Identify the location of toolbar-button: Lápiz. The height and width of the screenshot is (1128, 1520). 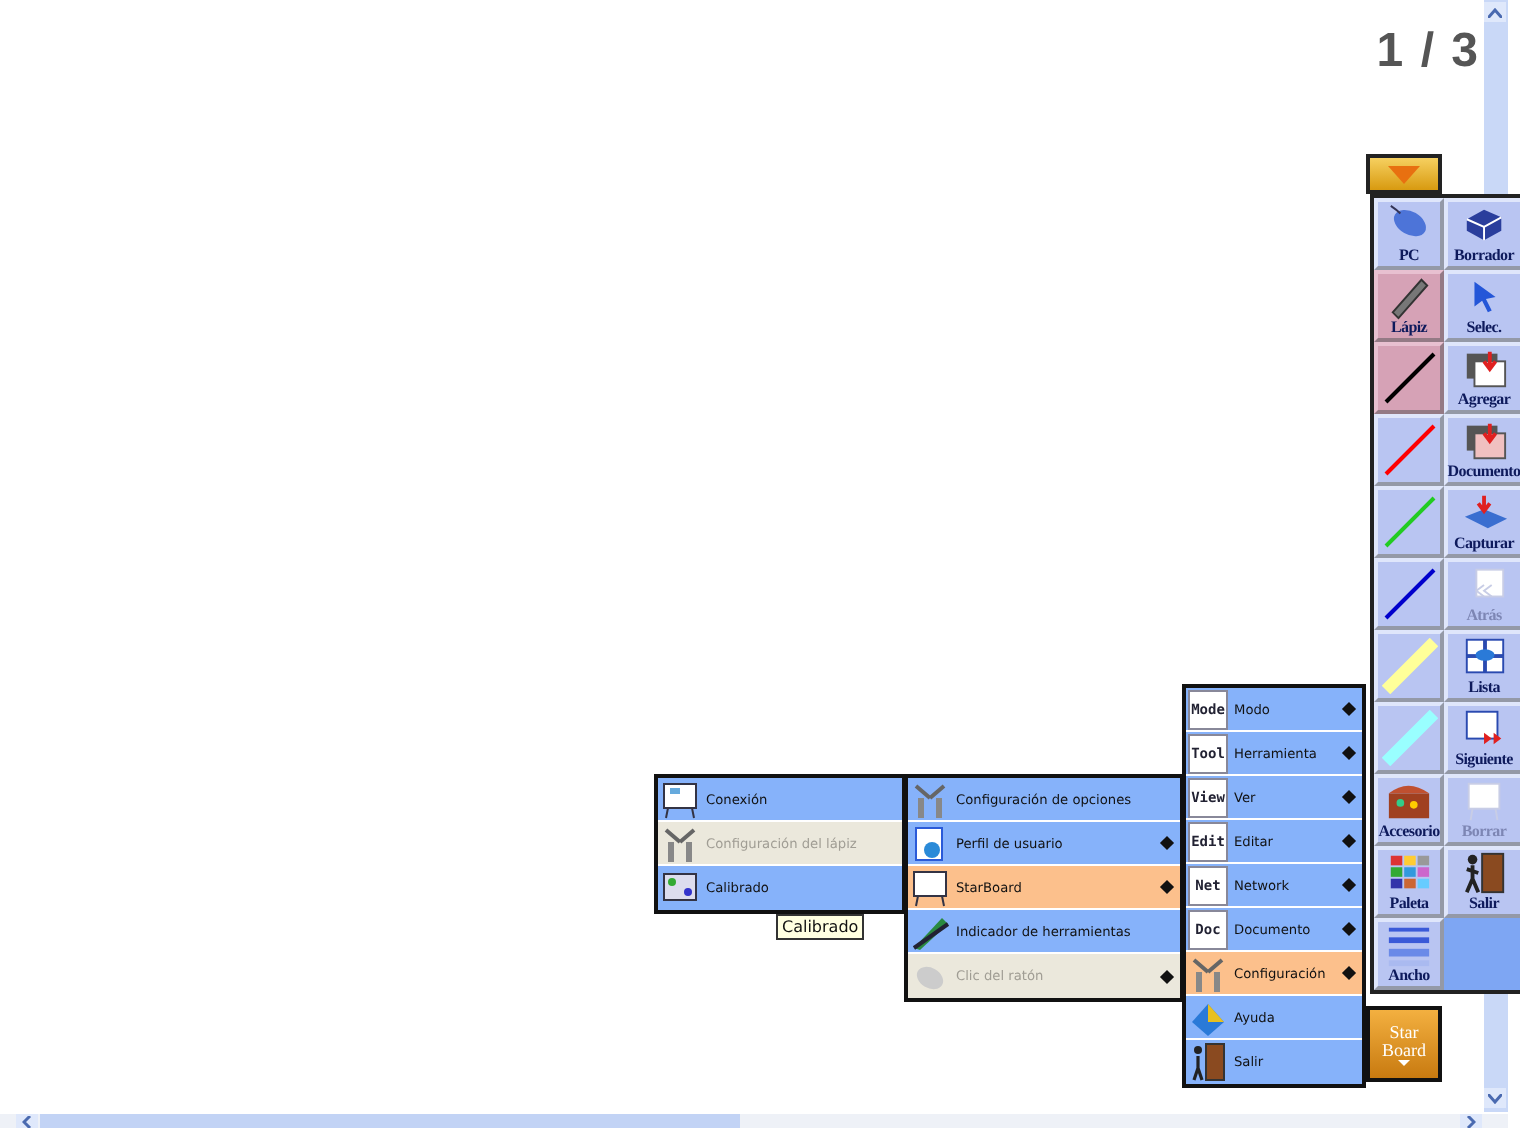
(1409, 306).